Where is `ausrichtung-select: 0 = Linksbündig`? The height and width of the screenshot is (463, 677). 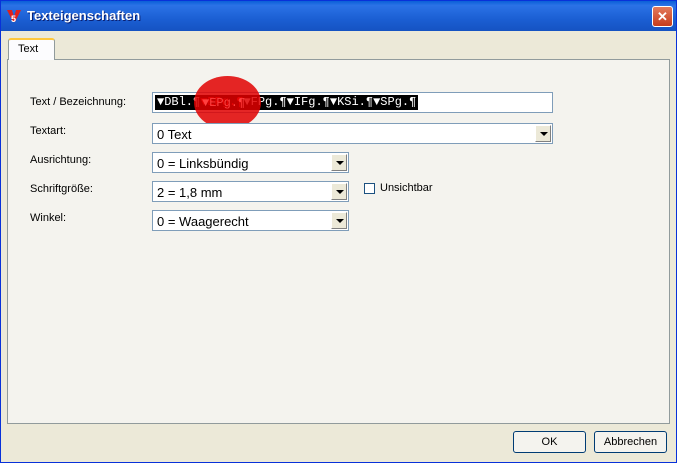 ausrichtung-select: 0 = Linksbündig is located at coordinates (250, 162).